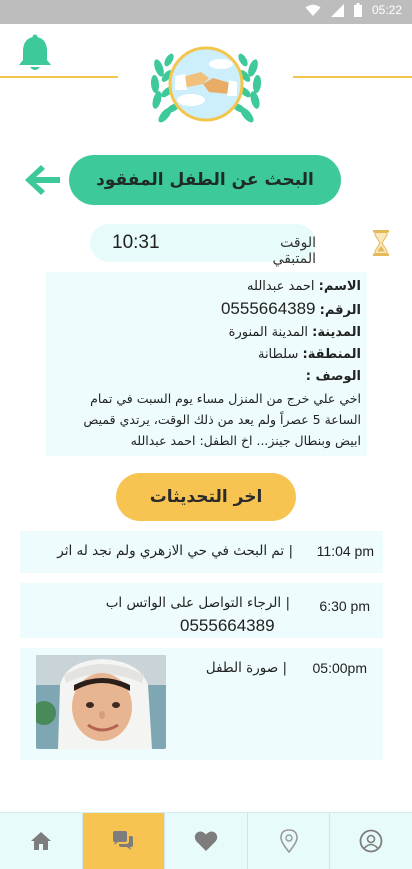 The image size is (412, 869). I want to click on name-row: الاسم: احمد عبدالله, so click(206, 287).